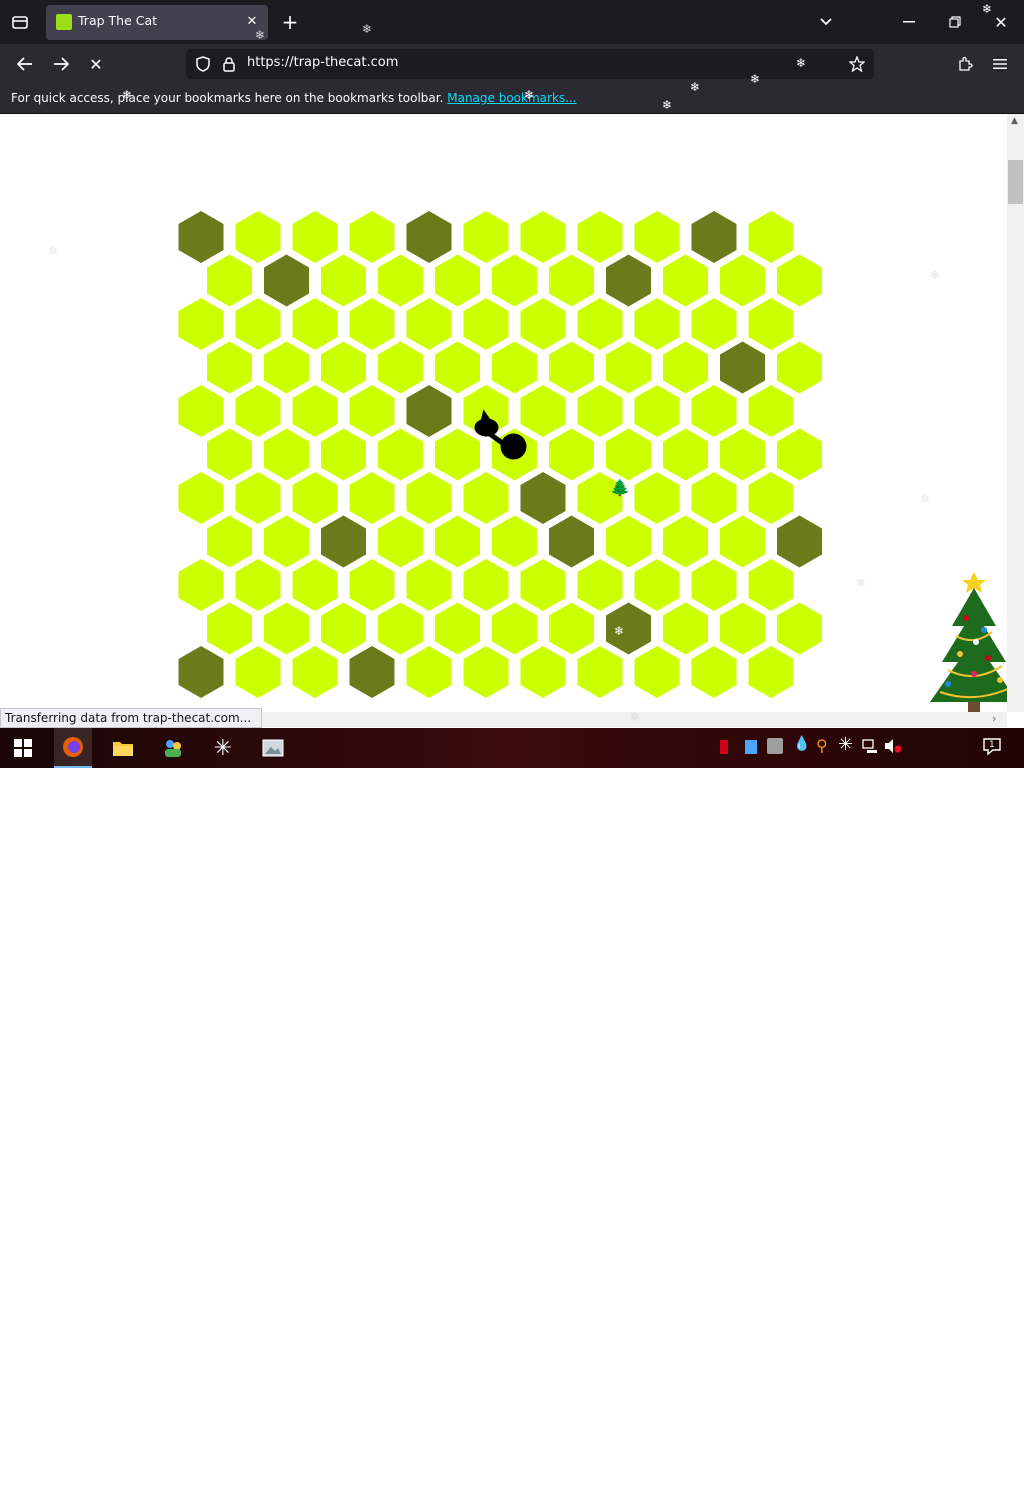  Describe the element at coordinates (203, 64) in the screenshot. I see `tracking-protection-shield-icon` at that location.